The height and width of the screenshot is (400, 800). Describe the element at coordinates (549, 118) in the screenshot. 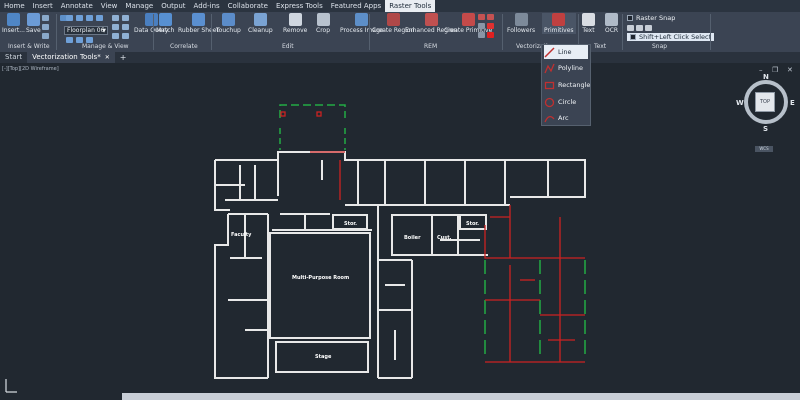

I see `arc-icon` at that location.